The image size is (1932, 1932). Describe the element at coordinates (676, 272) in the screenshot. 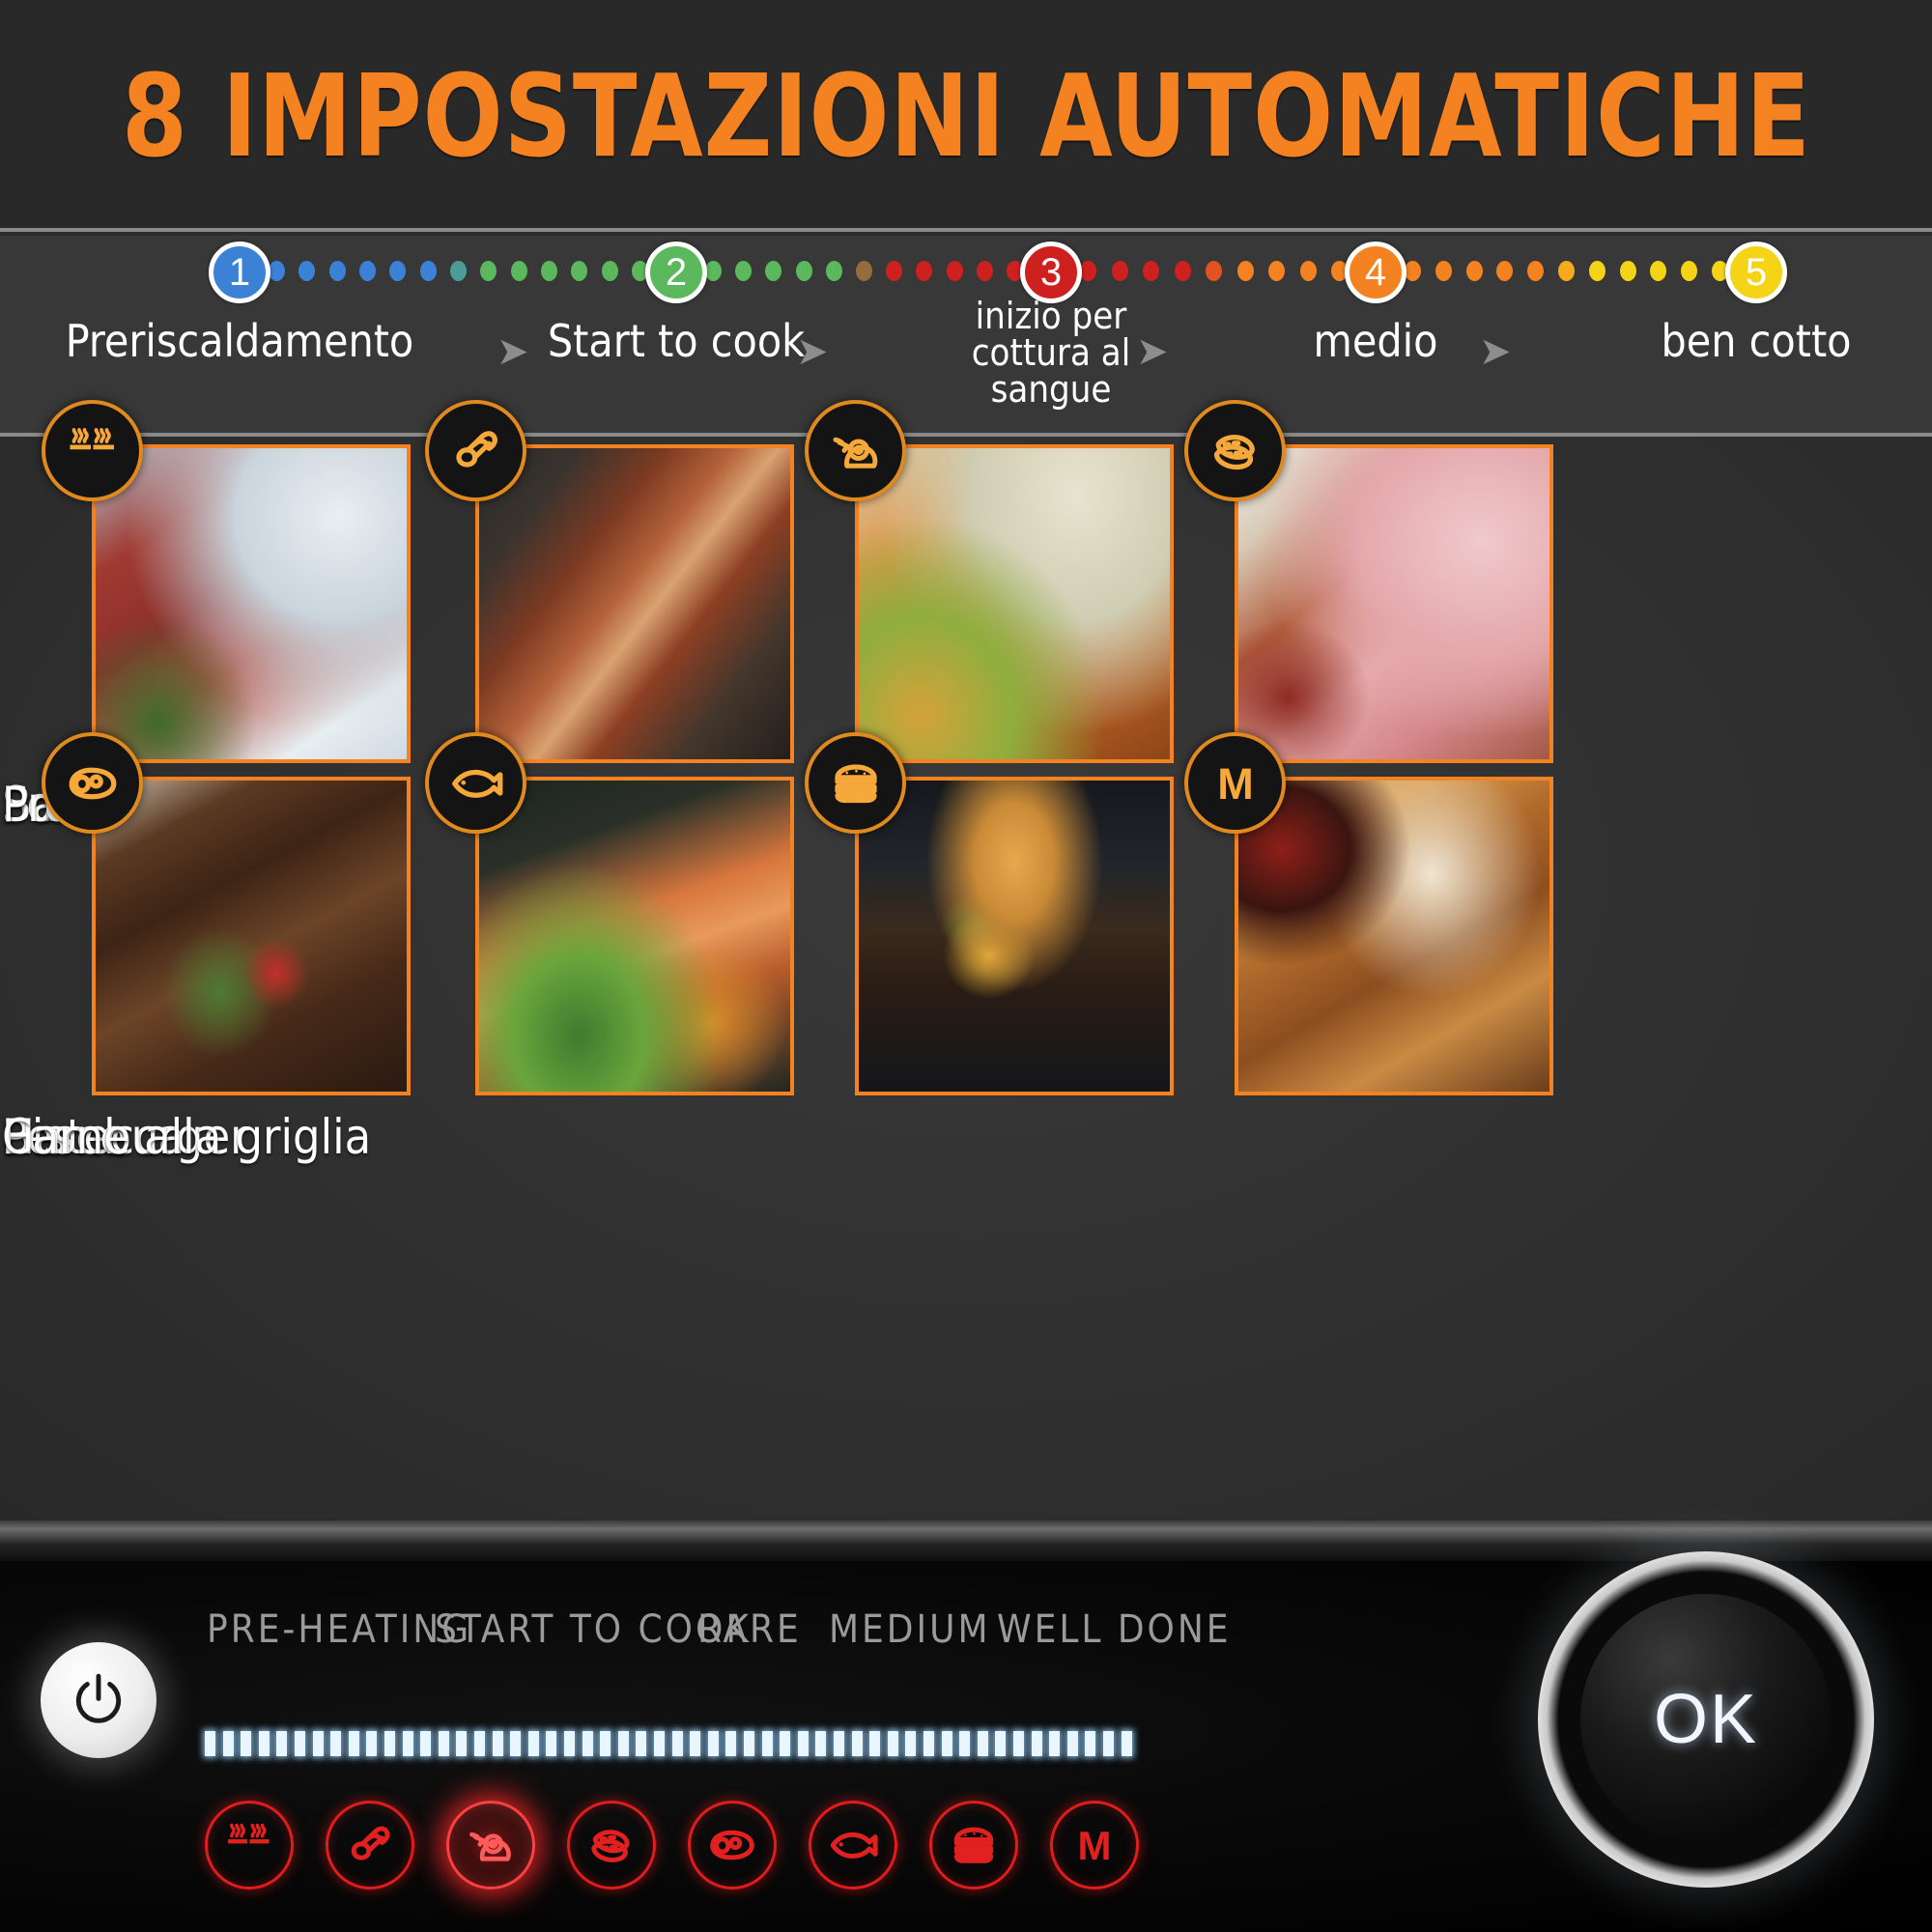

I see `stage-badge-2: 2` at that location.